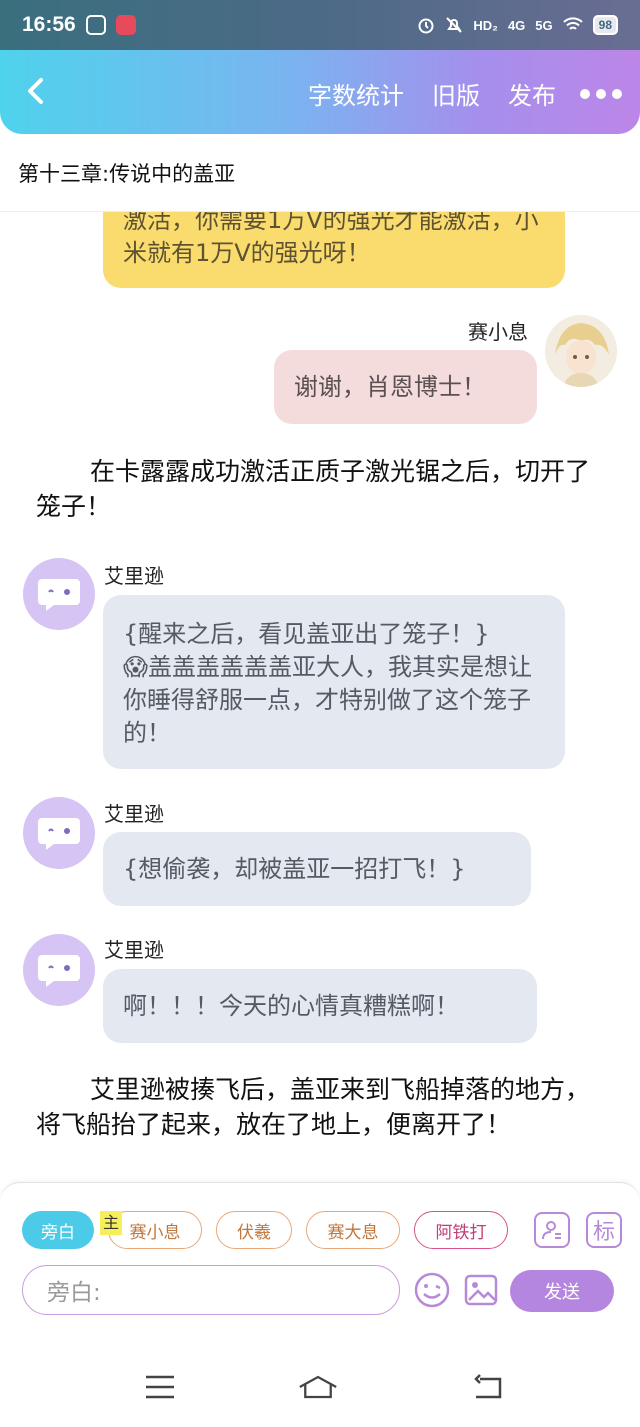  What do you see at coordinates (95, 25) in the screenshot?
I see `app-notification-icon` at bounding box center [95, 25].